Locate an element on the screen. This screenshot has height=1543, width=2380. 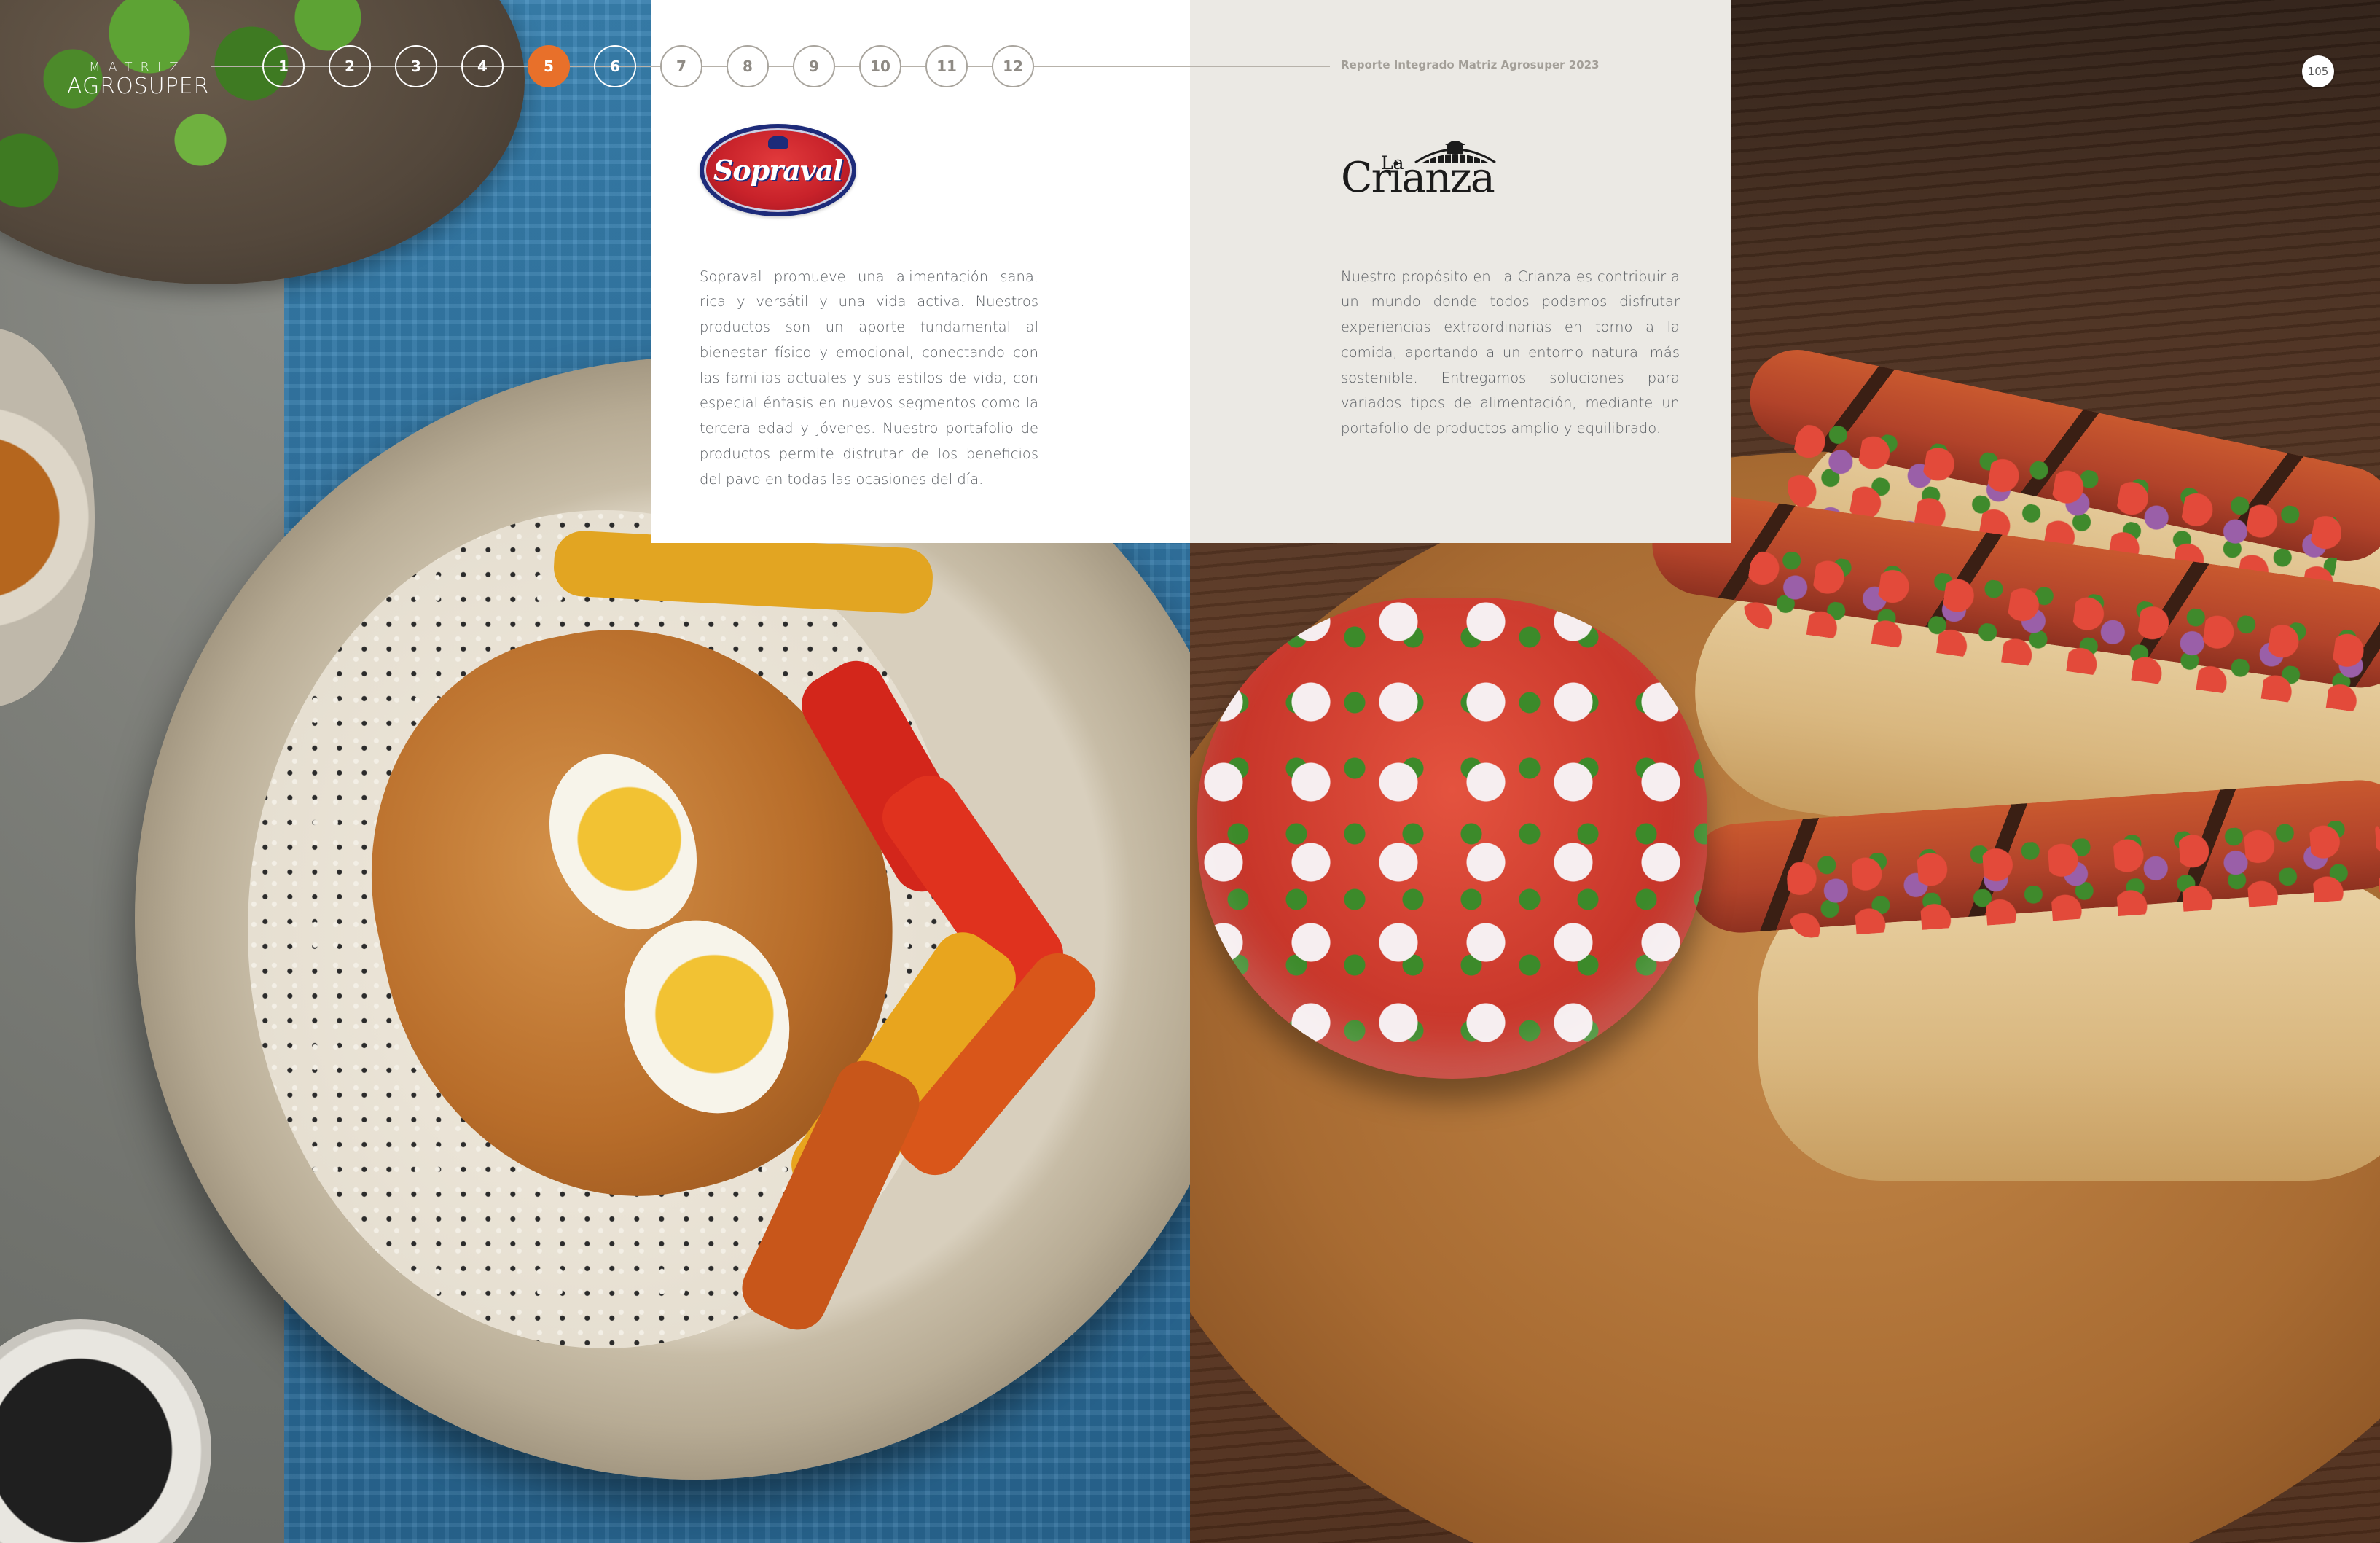
brand-small: MATRIZ is located at coordinates (138, 67).